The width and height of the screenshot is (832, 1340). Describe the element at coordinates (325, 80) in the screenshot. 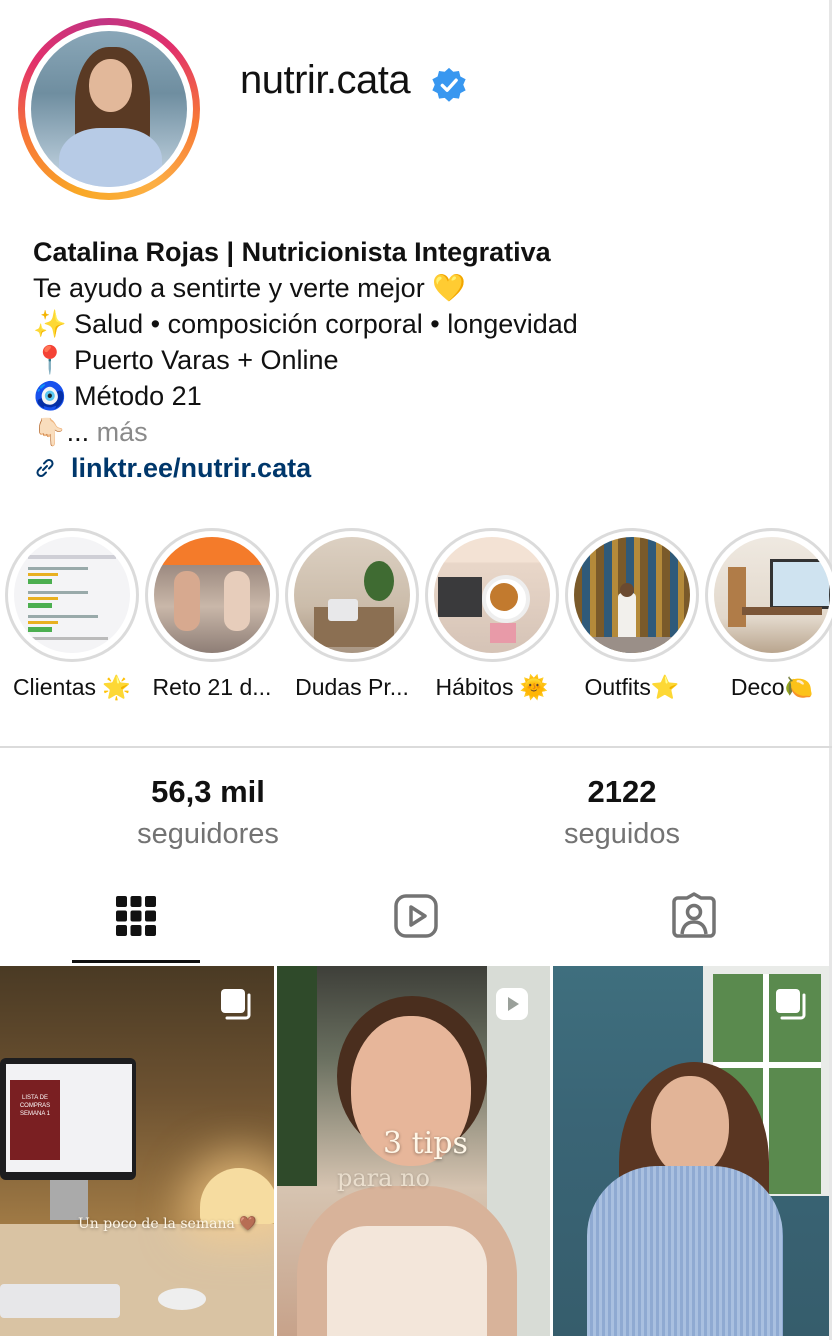

I see `profile-username: nutrir.cata` at that location.